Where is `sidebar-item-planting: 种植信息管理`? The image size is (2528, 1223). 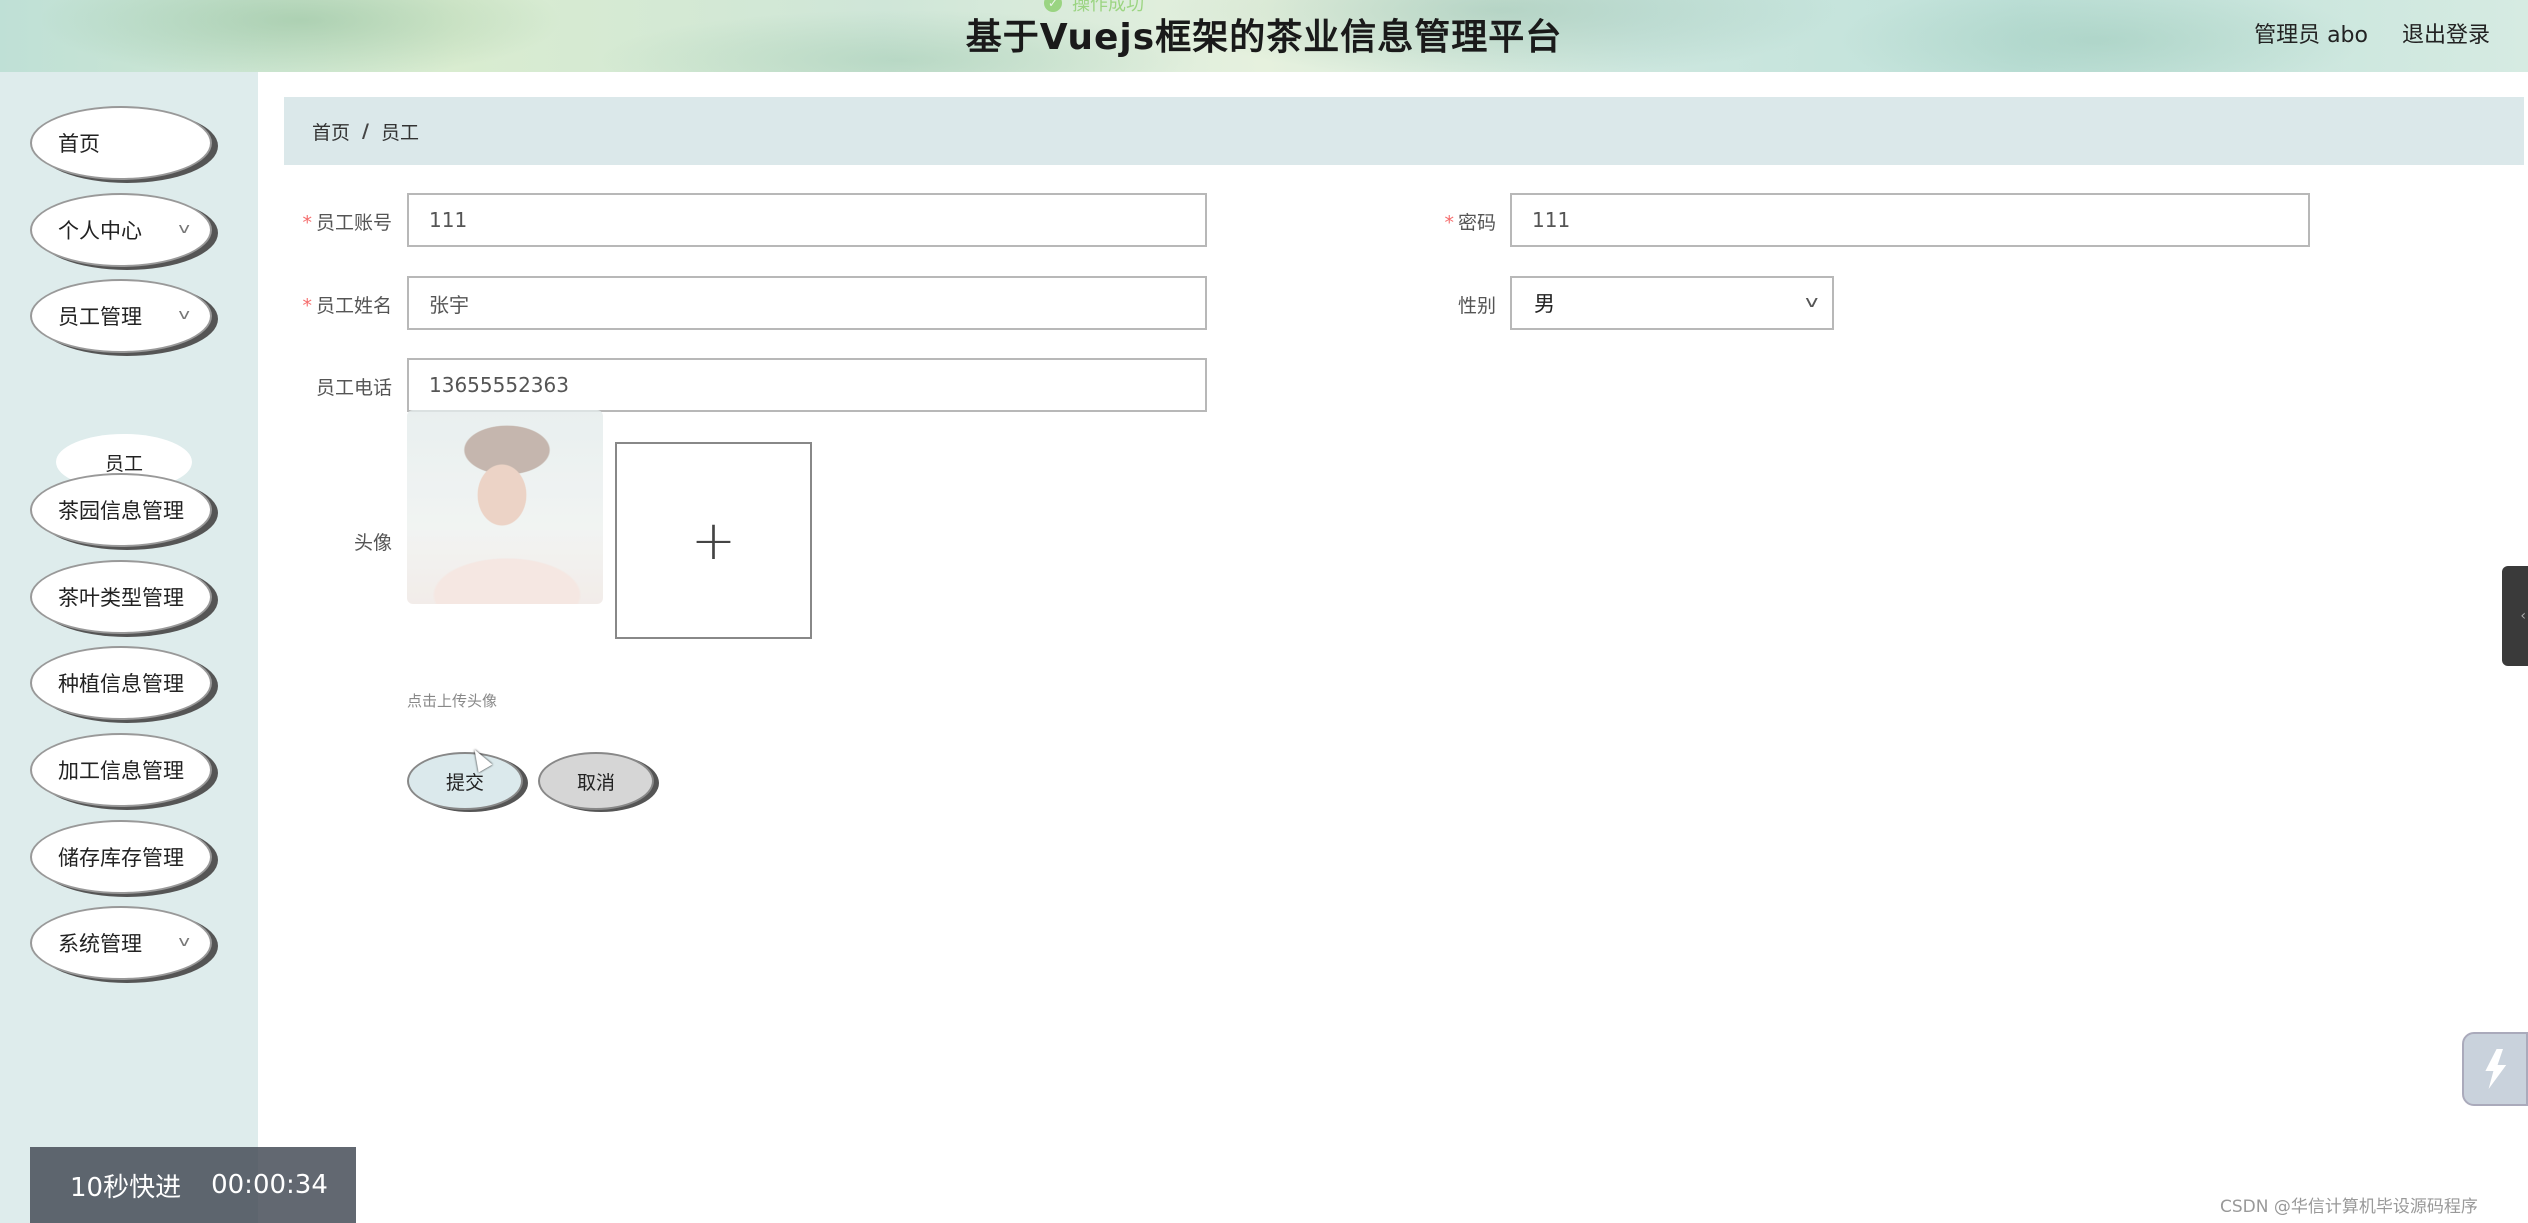
sidebar-item-planting: 种植信息管理 is located at coordinates (121, 683).